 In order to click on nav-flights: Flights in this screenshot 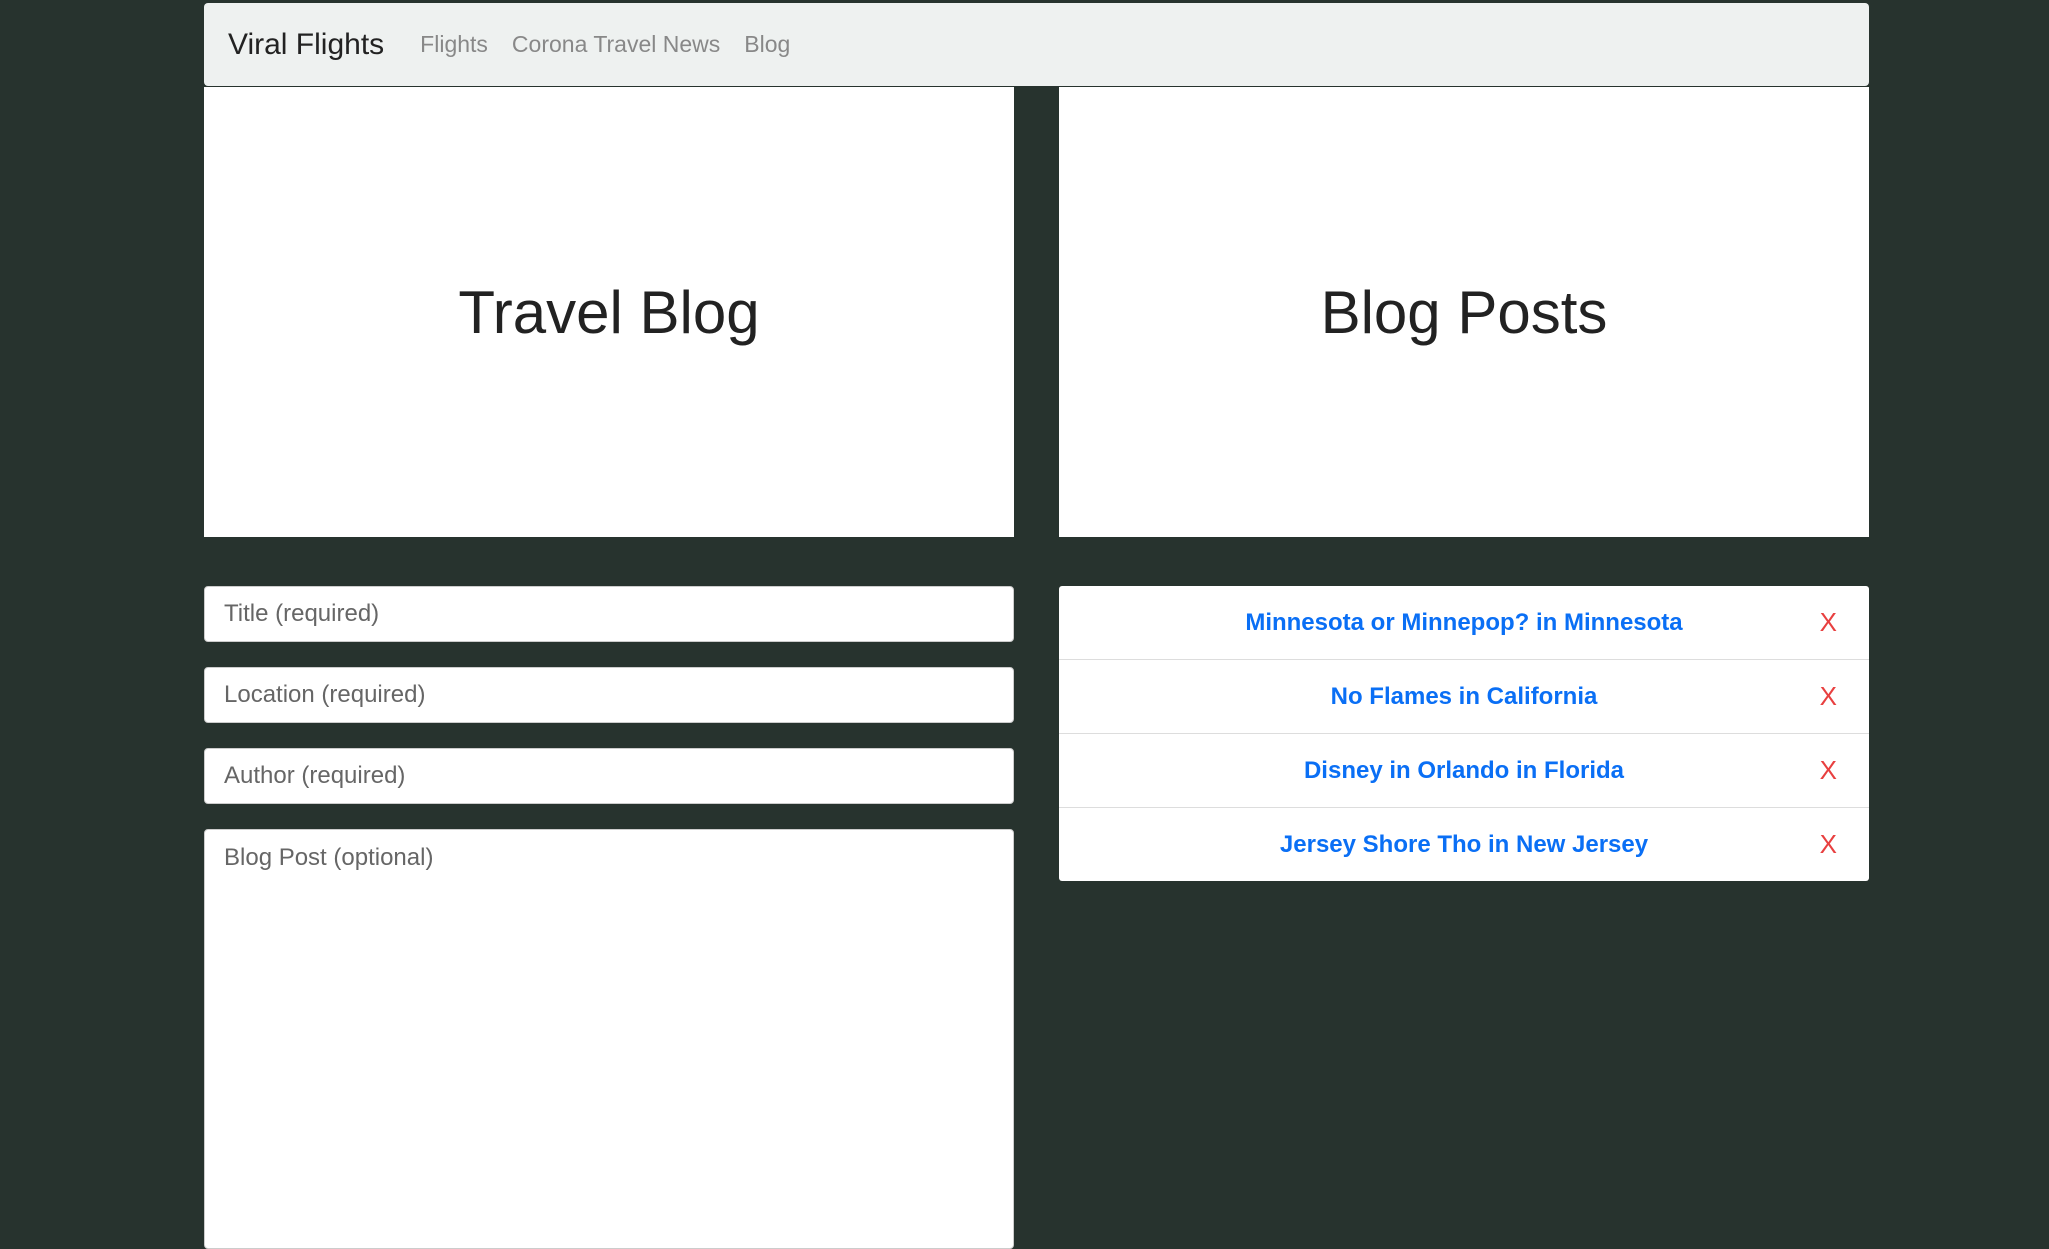, I will do `click(454, 44)`.